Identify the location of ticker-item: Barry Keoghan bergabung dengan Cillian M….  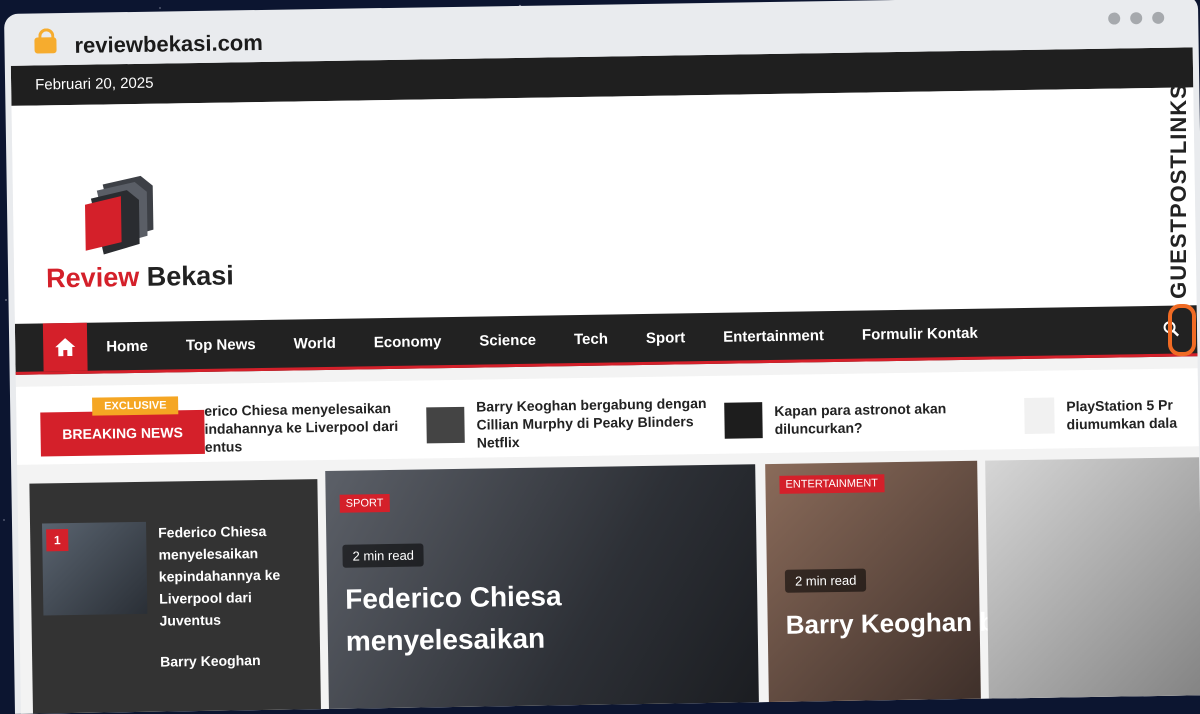
(571, 423).